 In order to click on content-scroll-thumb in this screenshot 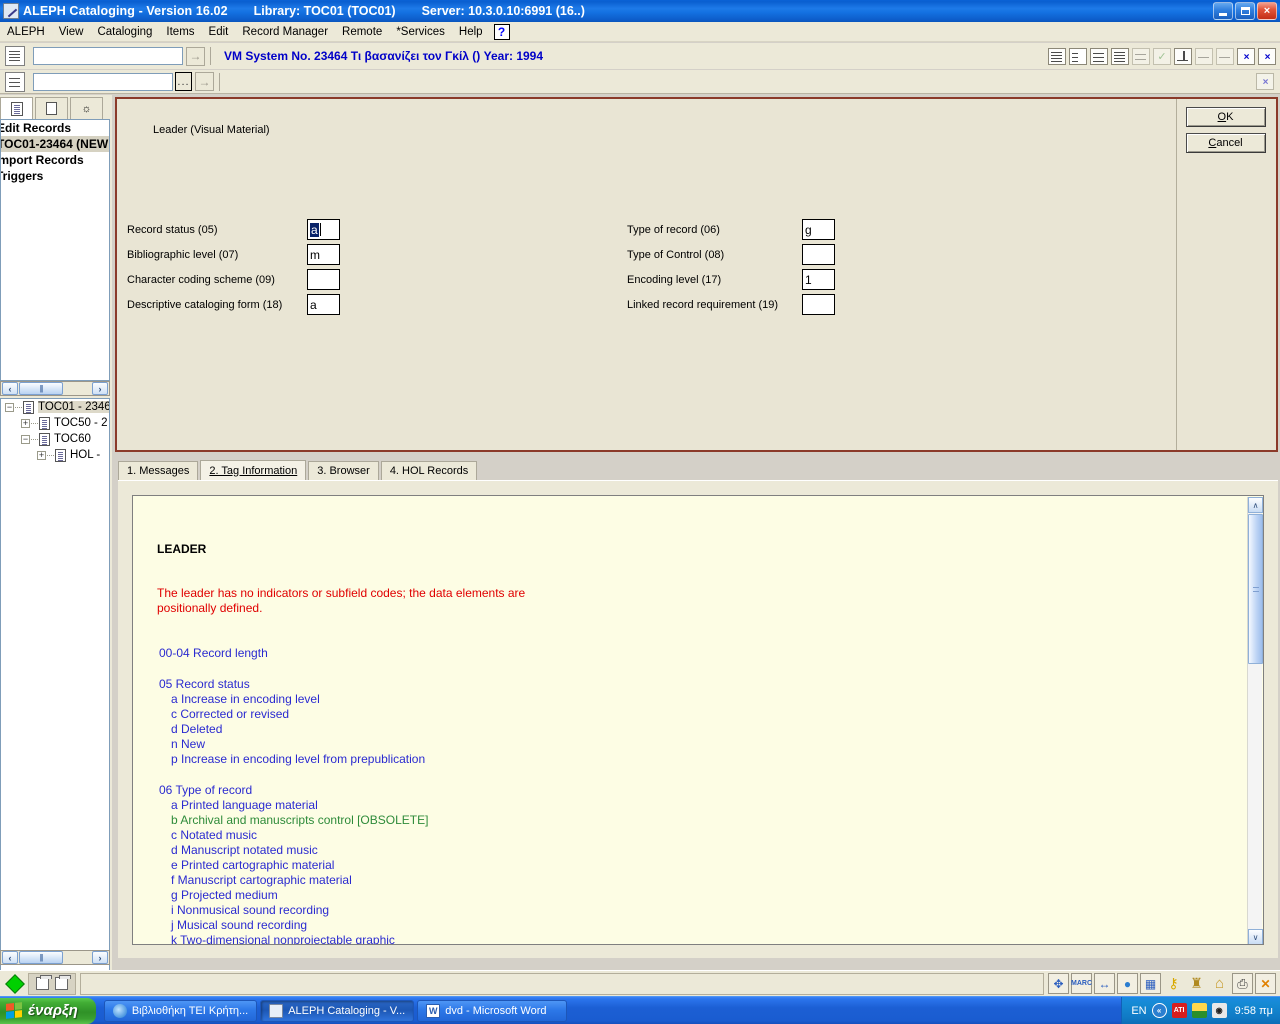, I will do `click(1255, 589)`.